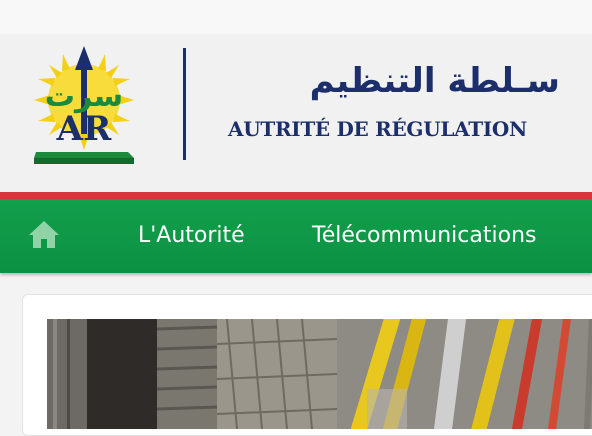 This screenshot has width=592, height=436. Describe the element at coordinates (296, 195) in the screenshot. I see `accent-line` at that location.